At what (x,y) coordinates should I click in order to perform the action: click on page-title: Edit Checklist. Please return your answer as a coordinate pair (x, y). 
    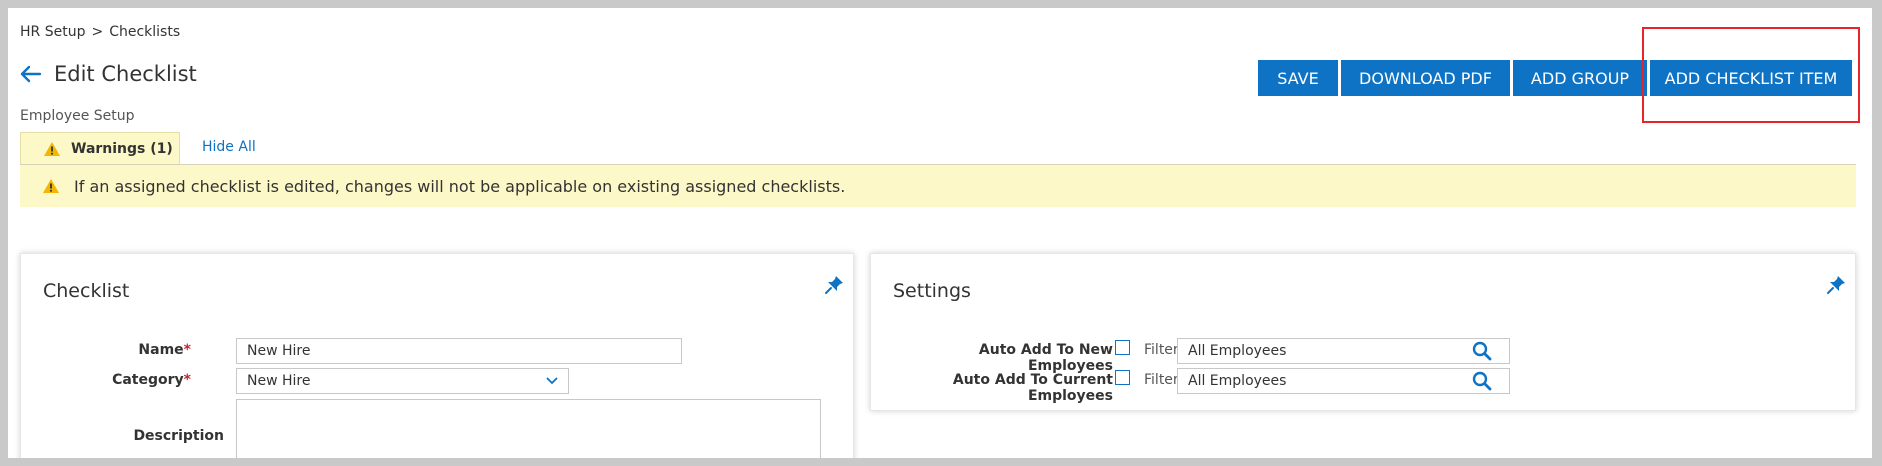
    Looking at the image, I should click on (125, 74).